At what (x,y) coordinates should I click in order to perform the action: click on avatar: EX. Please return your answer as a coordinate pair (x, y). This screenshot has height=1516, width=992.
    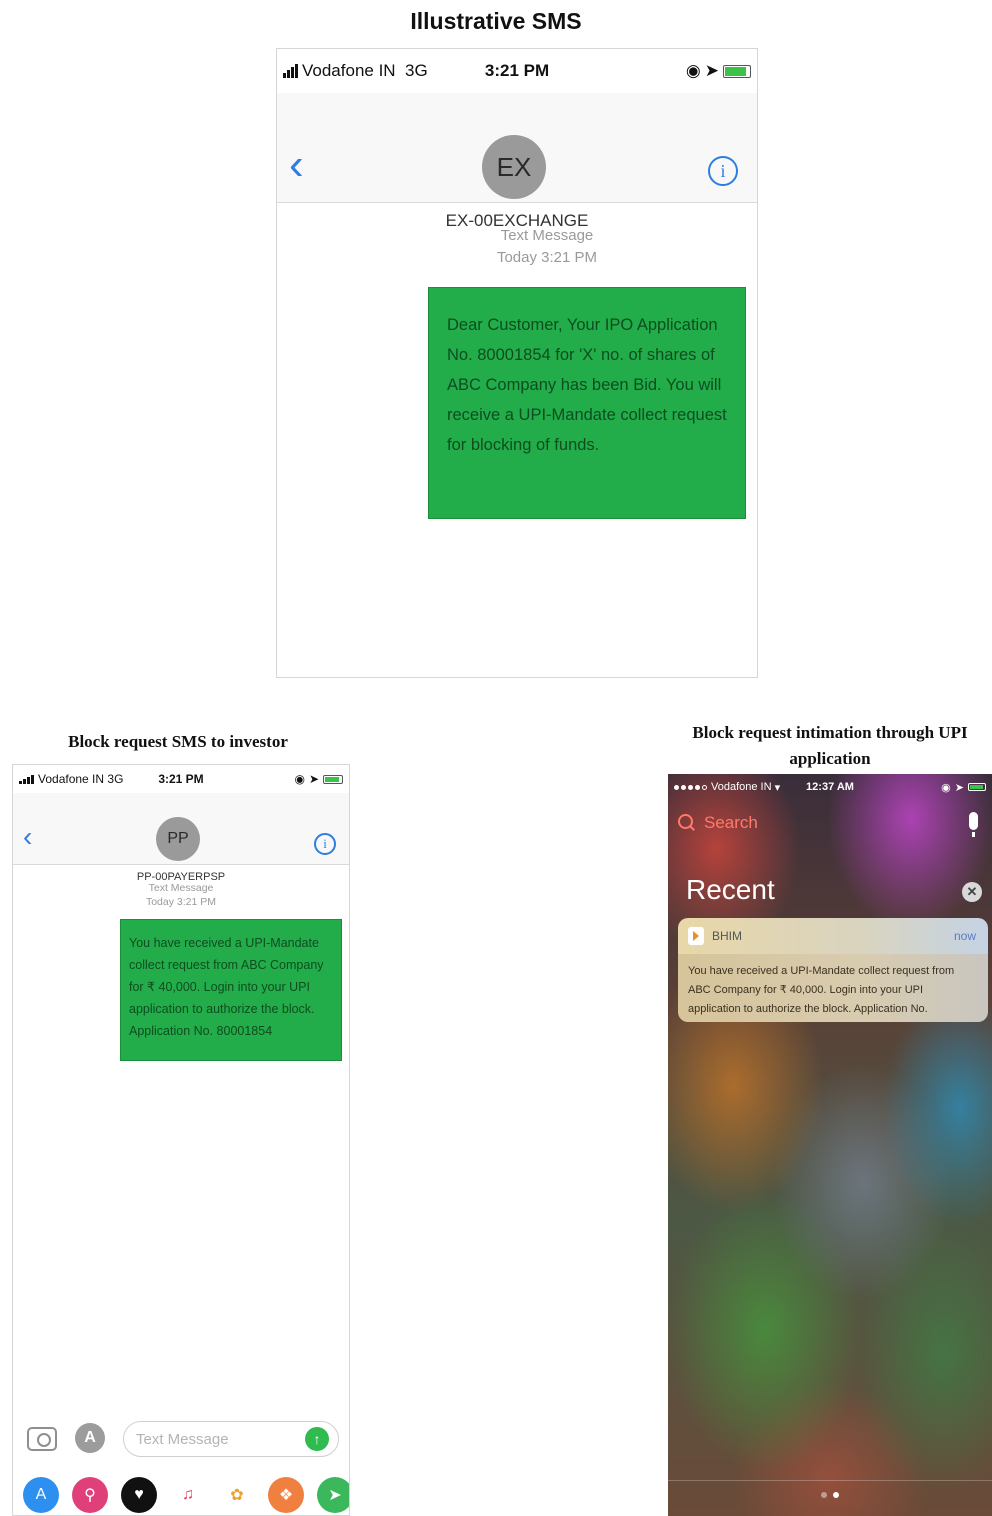
    Looking at the image, I should click on (514, 167).